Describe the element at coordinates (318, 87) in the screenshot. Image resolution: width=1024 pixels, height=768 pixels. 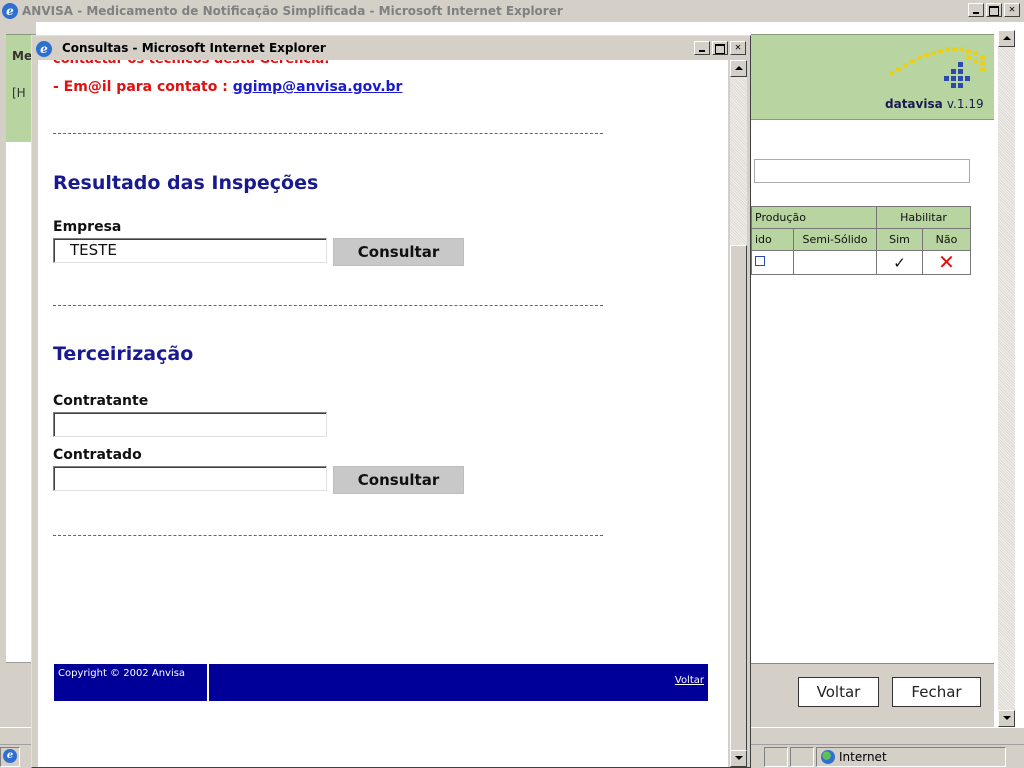
I see `email-link: ggimp@anvisa.gov.br` at that location.